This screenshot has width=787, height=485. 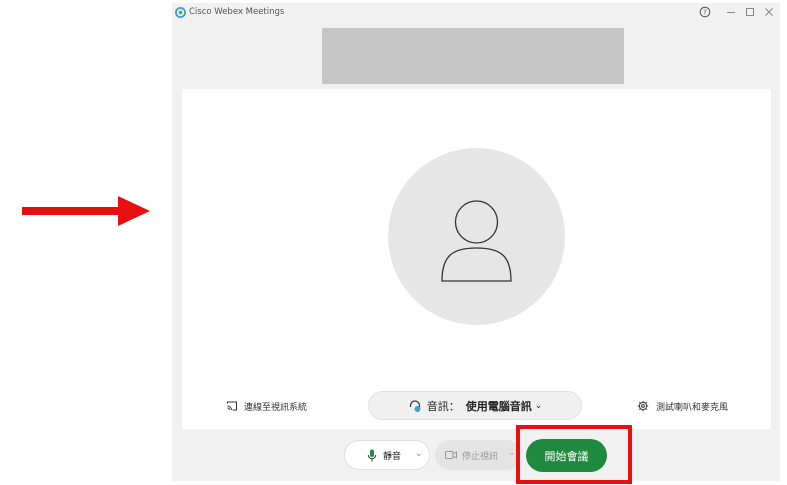 I want to click on help-icon: ?, so click(x=705, y=12).